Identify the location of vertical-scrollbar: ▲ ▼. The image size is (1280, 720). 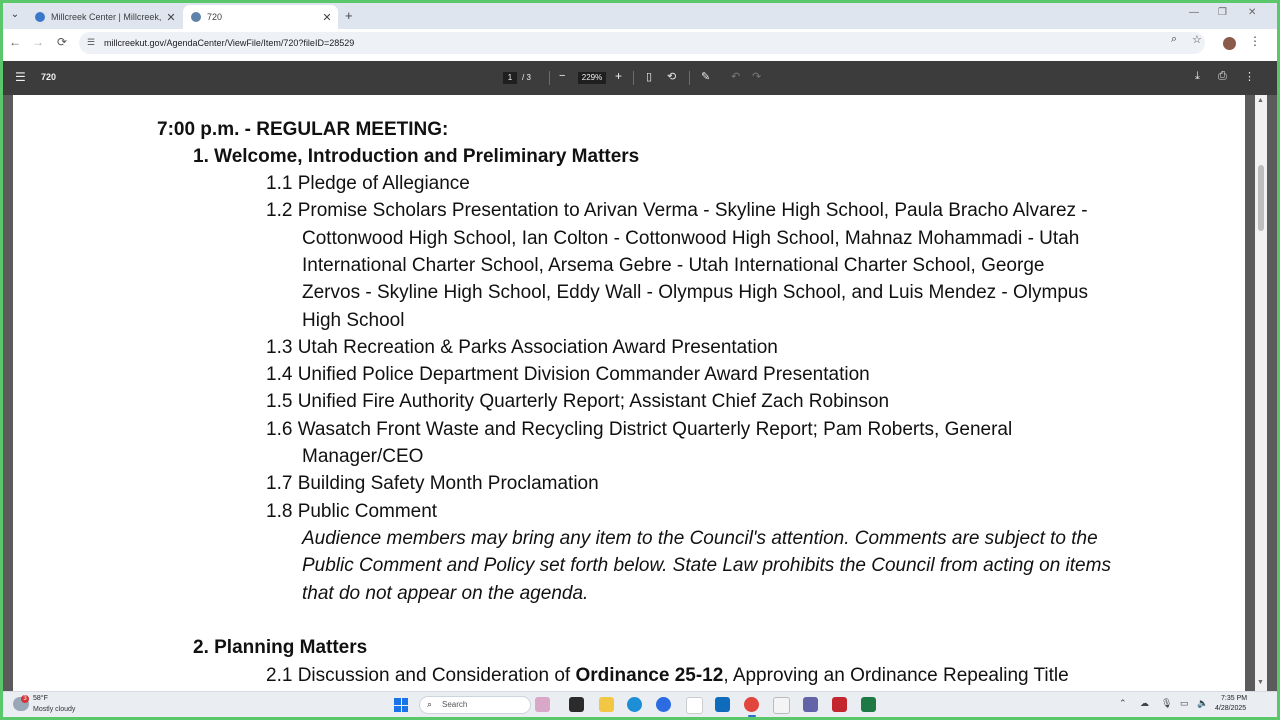
(1261, 393).